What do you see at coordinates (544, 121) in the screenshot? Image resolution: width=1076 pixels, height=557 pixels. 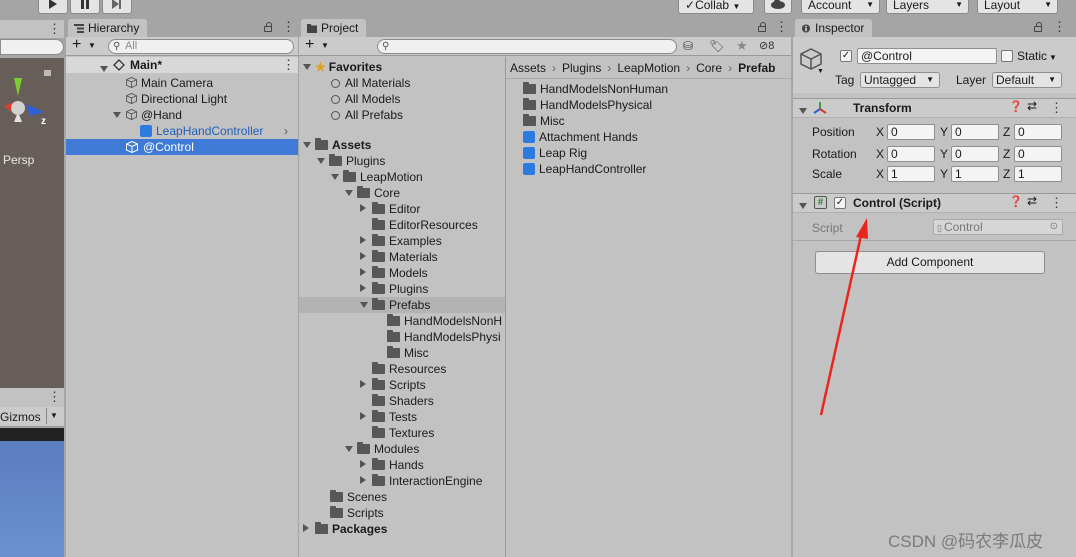 I see `content-item: Misc` at bounding box center [544, 121].